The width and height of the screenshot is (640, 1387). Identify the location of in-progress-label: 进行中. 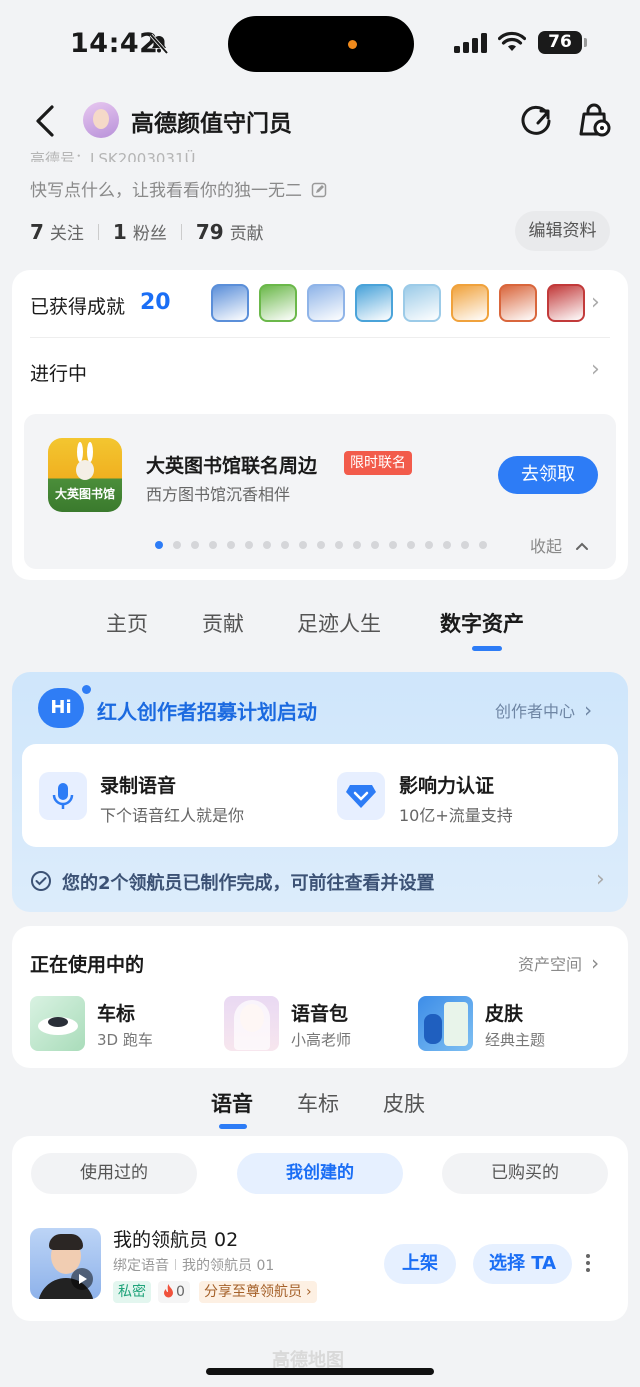
(58, 372).